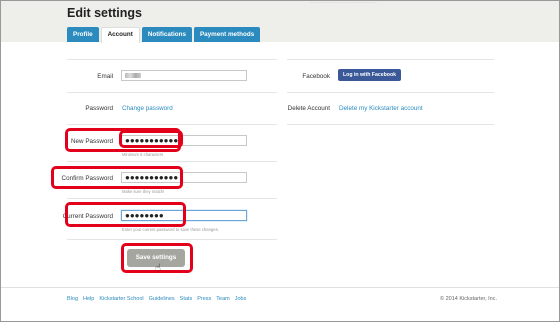 This screenshot has width=560, height=322. I want to click on password-label: Password, so click(99, 108).